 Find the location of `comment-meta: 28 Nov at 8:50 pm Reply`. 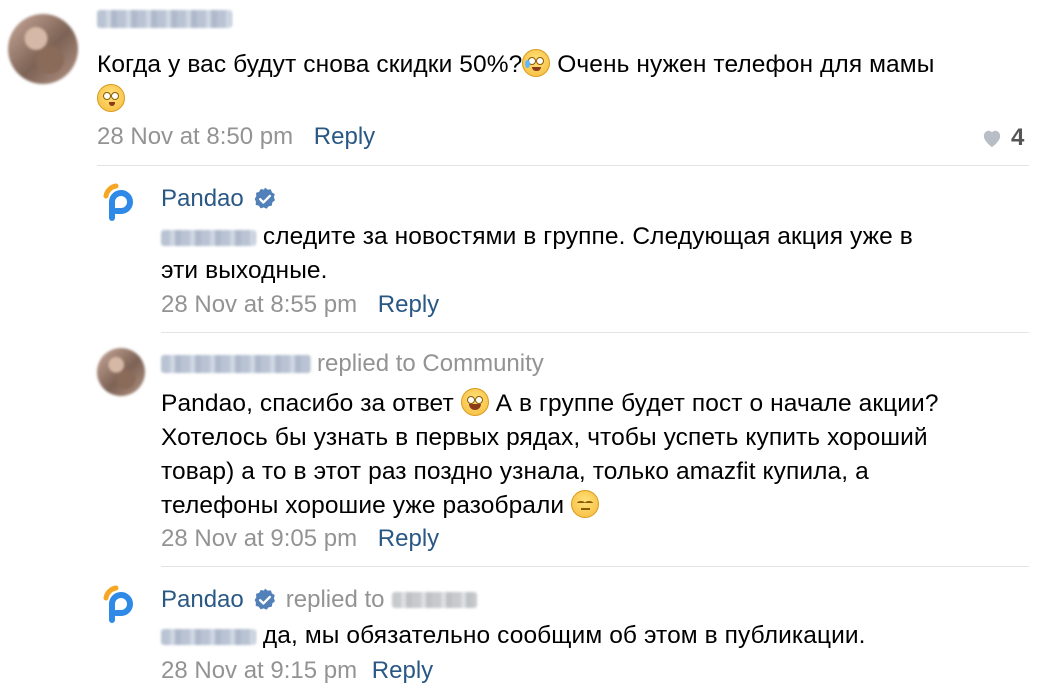

comment-meta: 28 Nov at 8:50 pm Reply is located at coordinates (236, 137).